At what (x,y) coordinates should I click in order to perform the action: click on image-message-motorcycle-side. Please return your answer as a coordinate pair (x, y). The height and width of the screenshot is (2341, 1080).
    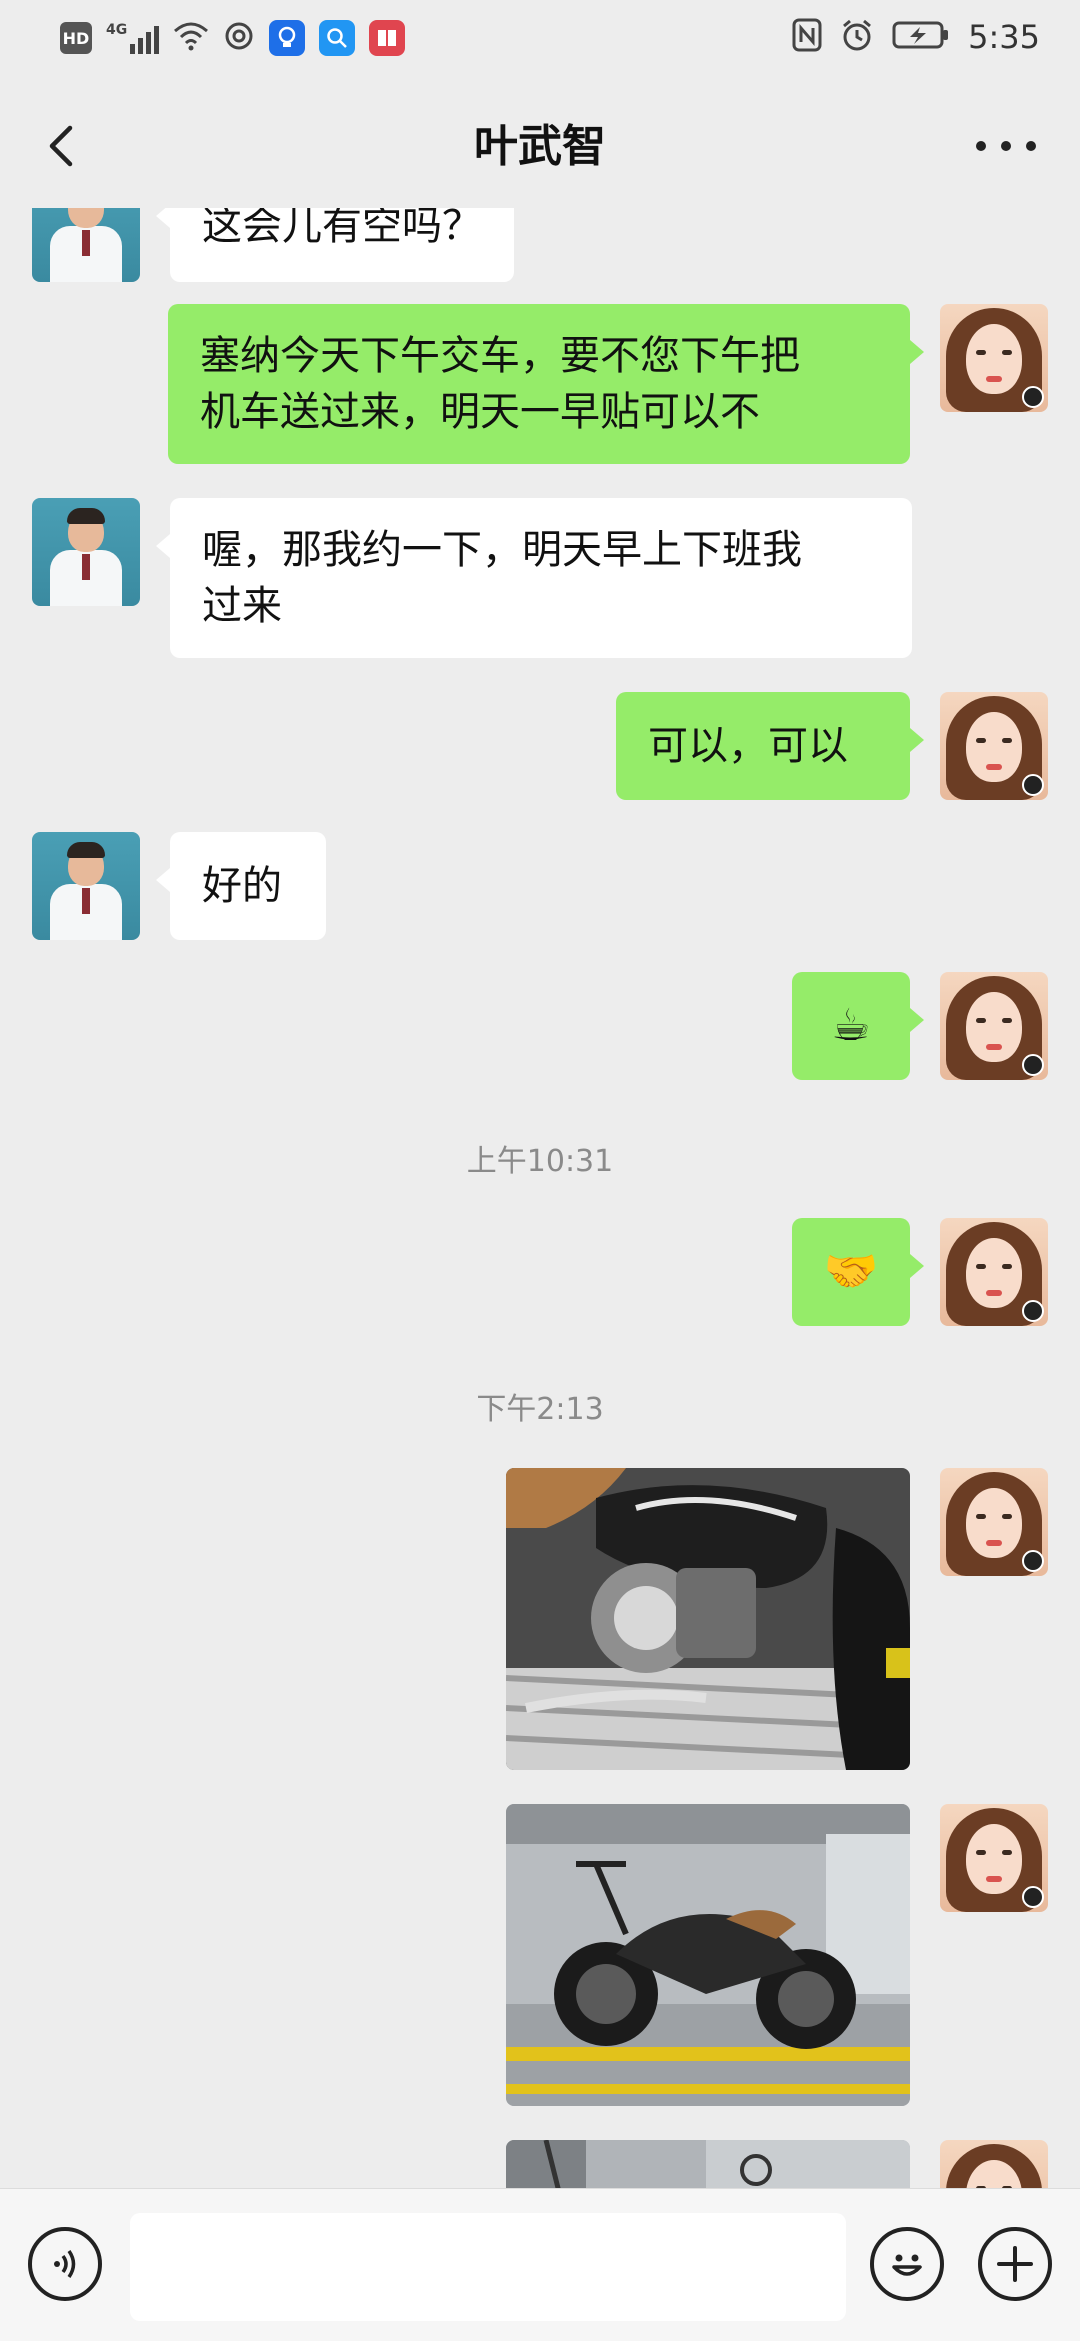
    Looking at the image, I should click on (708, 1955).